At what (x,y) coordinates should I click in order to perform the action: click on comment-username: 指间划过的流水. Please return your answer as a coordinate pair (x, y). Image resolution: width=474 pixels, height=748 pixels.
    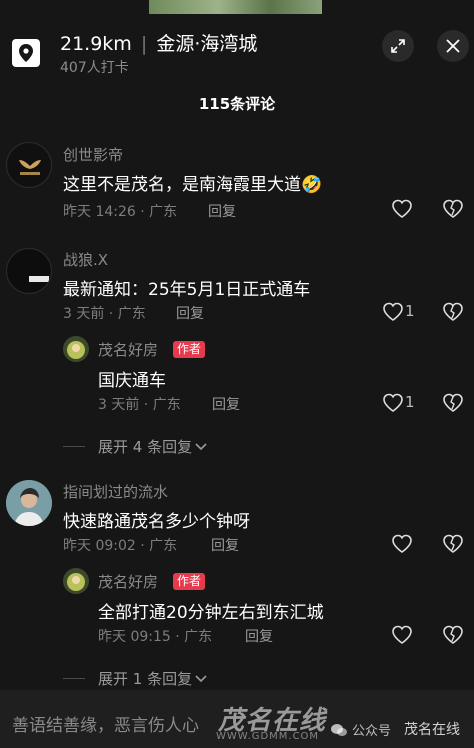
    Looking at the image, I should click on (115, 491).